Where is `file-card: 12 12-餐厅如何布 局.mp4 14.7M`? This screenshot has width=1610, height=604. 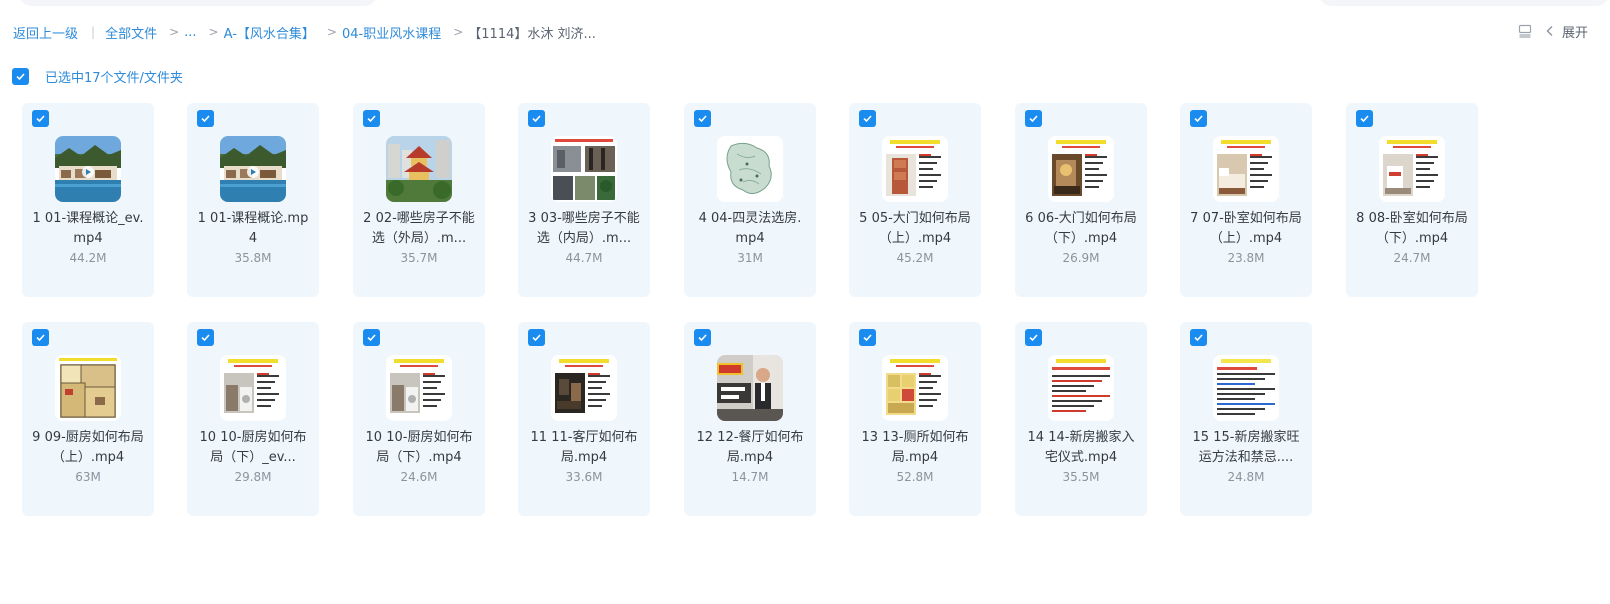
file-card: 12 12-餐厅如何布 局.mp4 14.7M is located at coordinates (750, 419).